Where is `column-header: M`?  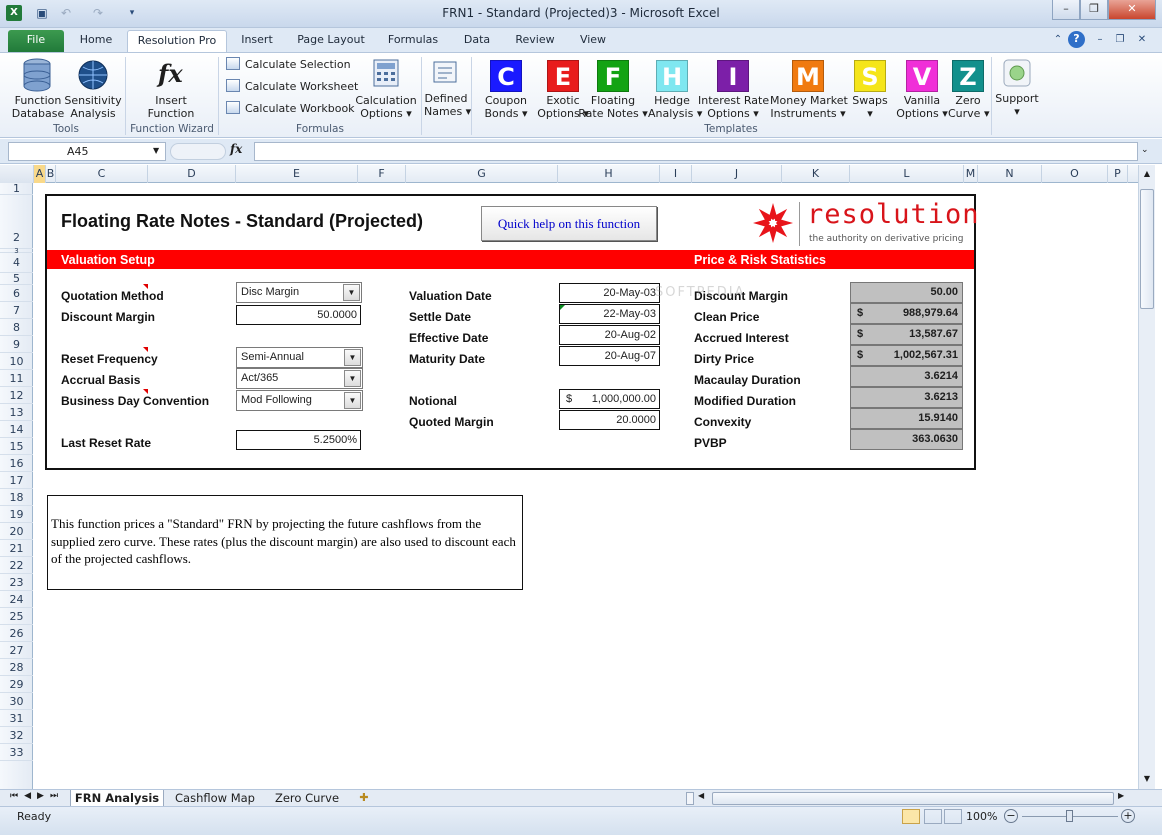 column-header: M is located at coordinates (971, 174).